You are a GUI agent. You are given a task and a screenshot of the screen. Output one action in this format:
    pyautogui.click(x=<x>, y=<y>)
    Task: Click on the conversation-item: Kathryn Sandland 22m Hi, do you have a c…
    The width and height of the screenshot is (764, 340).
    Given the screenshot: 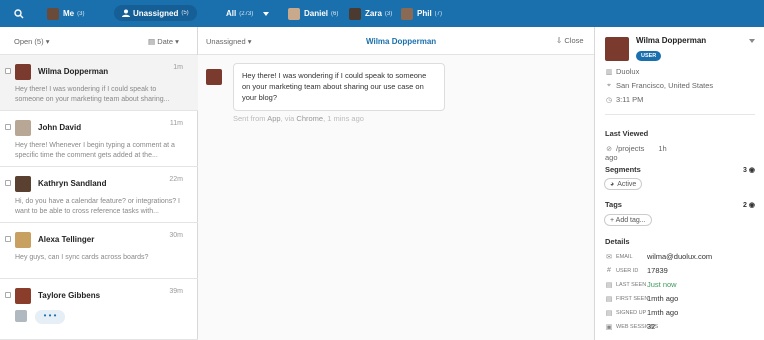 What is the action you would take?
    pyautogui.click(x=99, y=195)
    